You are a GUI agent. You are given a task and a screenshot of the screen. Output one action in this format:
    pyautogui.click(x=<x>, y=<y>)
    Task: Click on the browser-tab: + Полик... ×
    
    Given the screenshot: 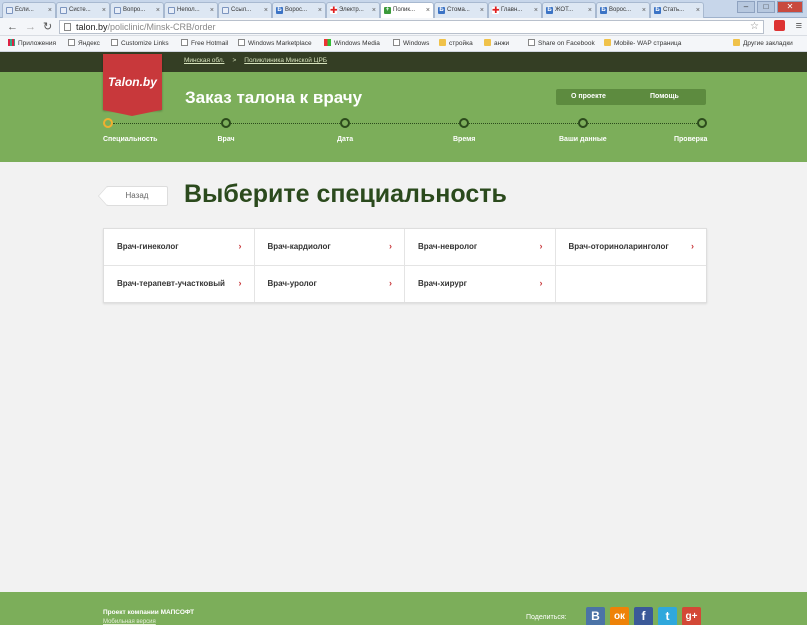 What is the action you would take?
    pyautogui.click(x=407, y=10)
    